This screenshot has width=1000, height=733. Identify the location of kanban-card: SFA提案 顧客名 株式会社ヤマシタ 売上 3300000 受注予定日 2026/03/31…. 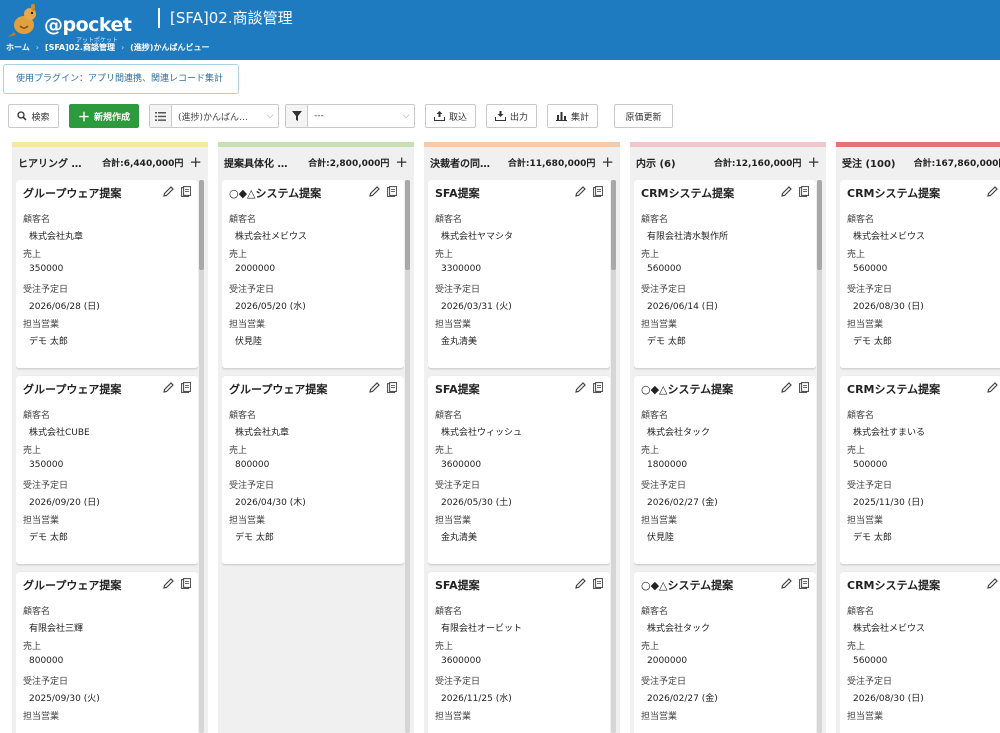
(519, 274).